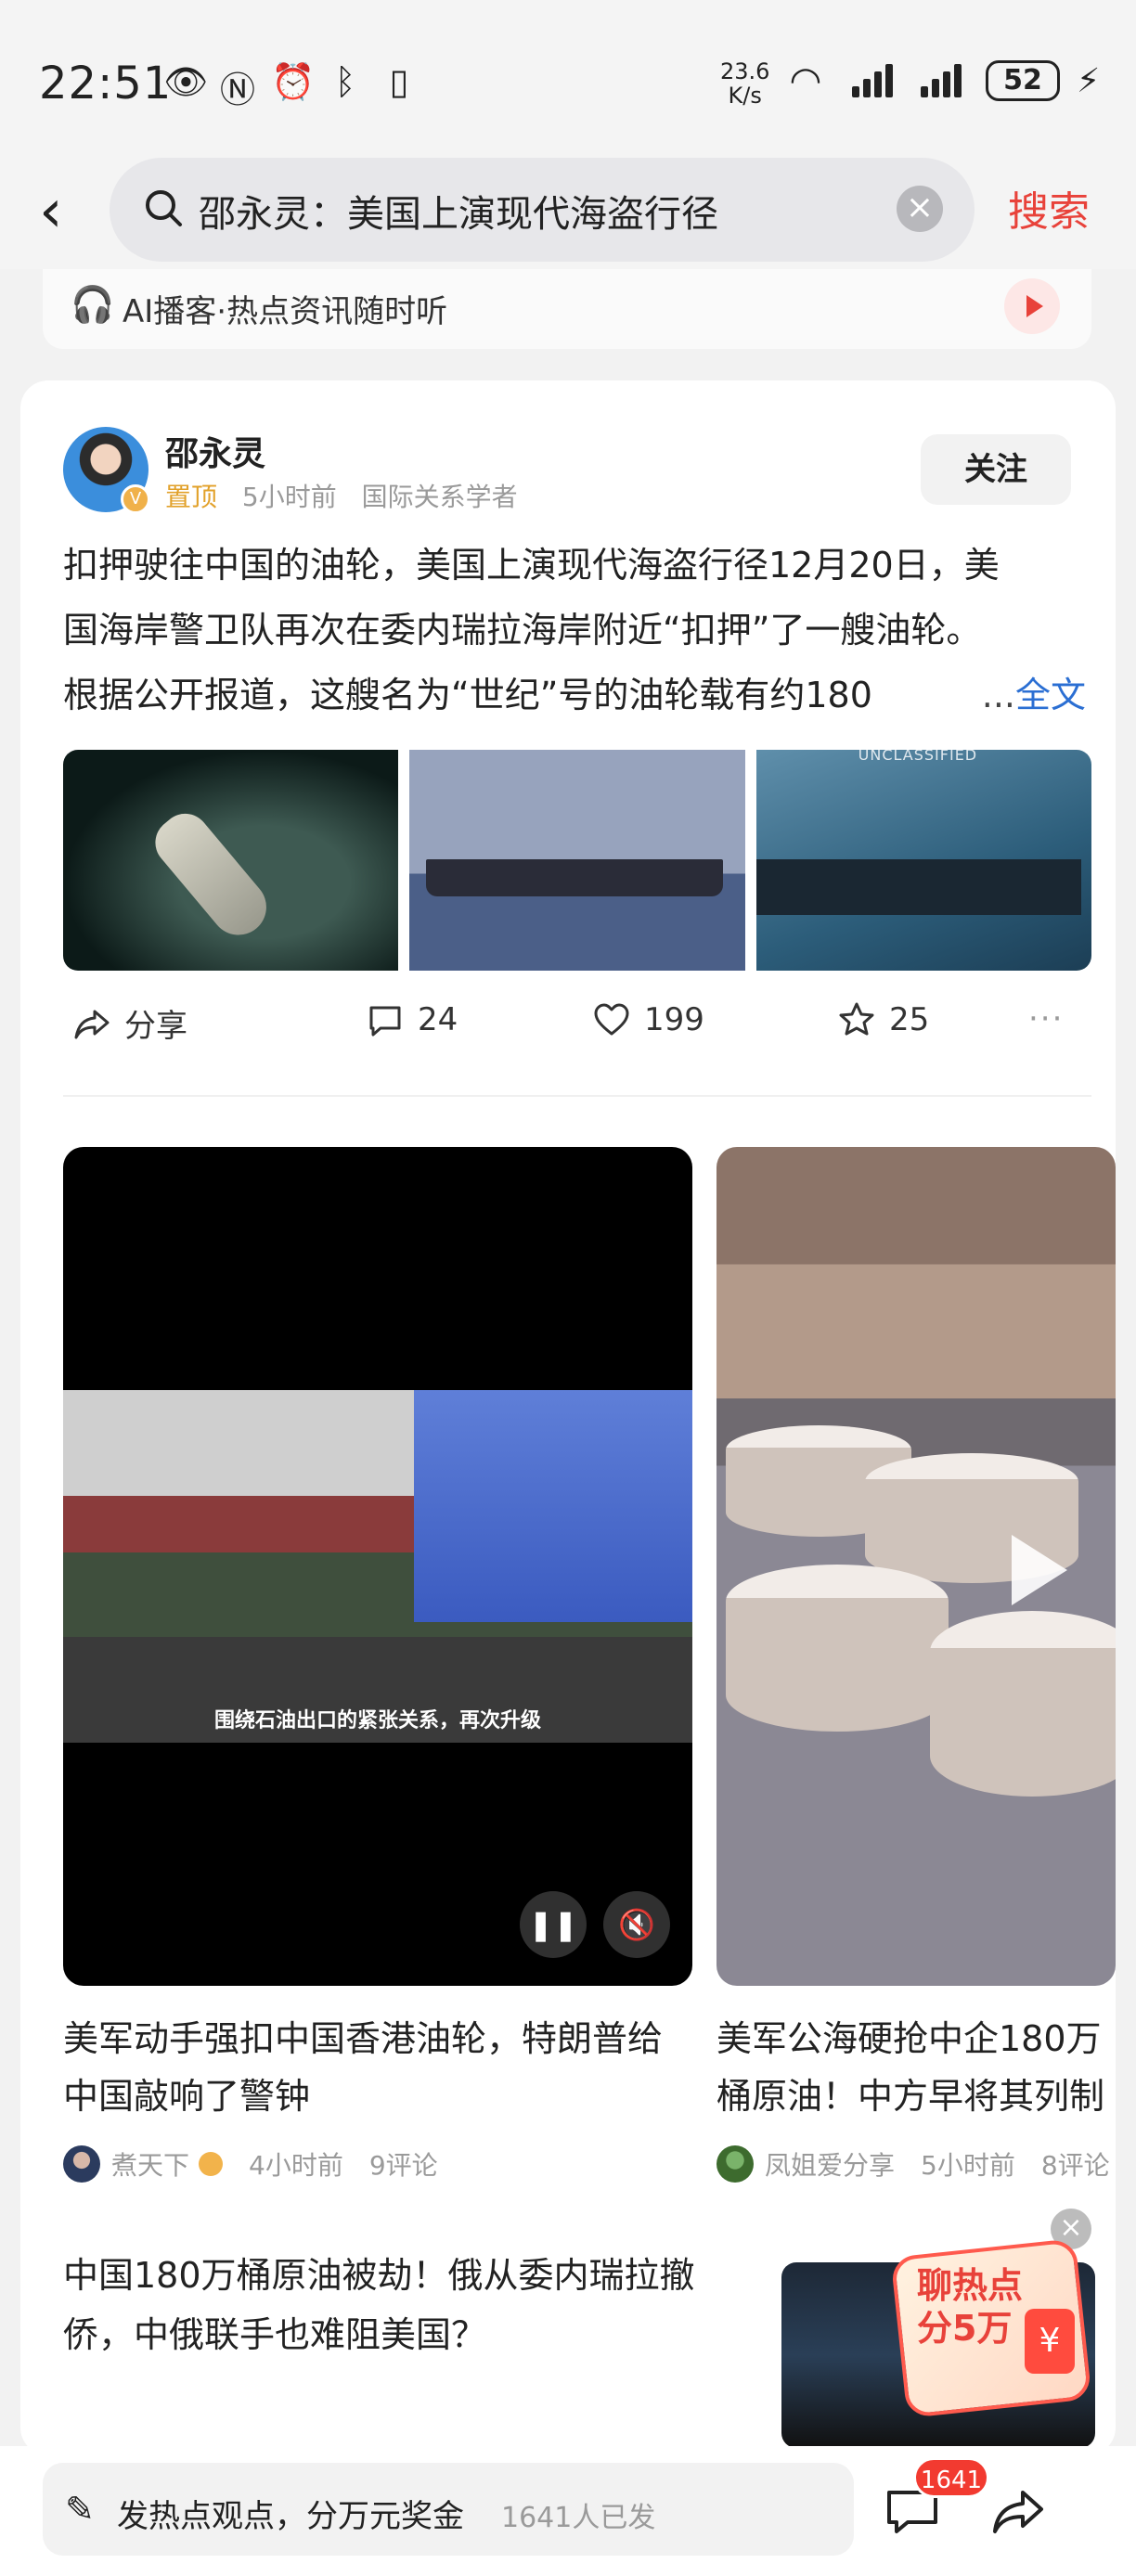 Image resolution: width=1136 pixels, height=2576 pixels. What do you see at coordinates (1023, 81) in the screenshot?
I see `battery-indicator: 52` at bounding box center [1023, 81].